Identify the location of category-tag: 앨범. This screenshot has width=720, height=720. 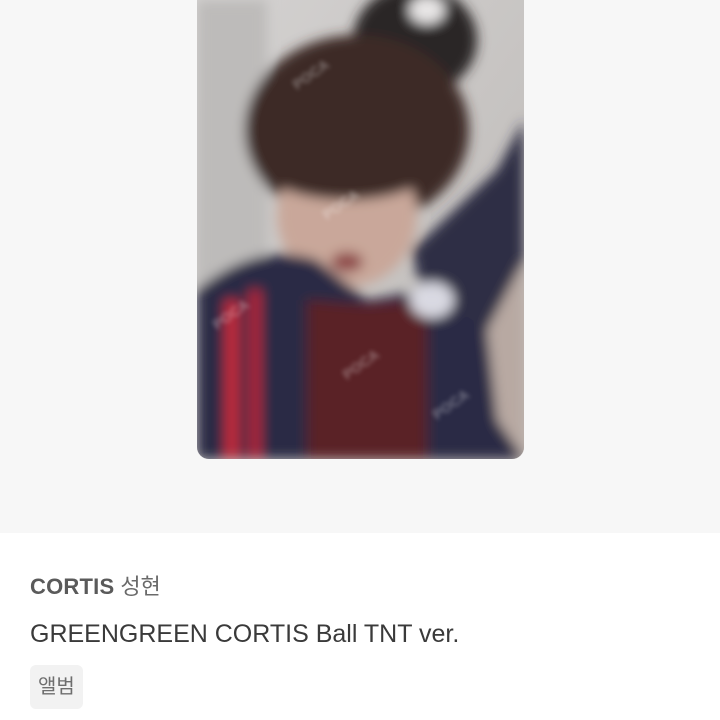
(56, 687).